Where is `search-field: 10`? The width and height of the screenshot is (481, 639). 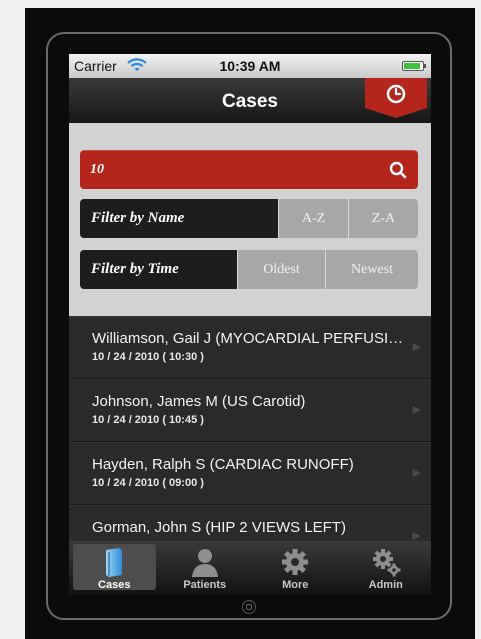
search-field: 10 is located at coordinates (249, 169).